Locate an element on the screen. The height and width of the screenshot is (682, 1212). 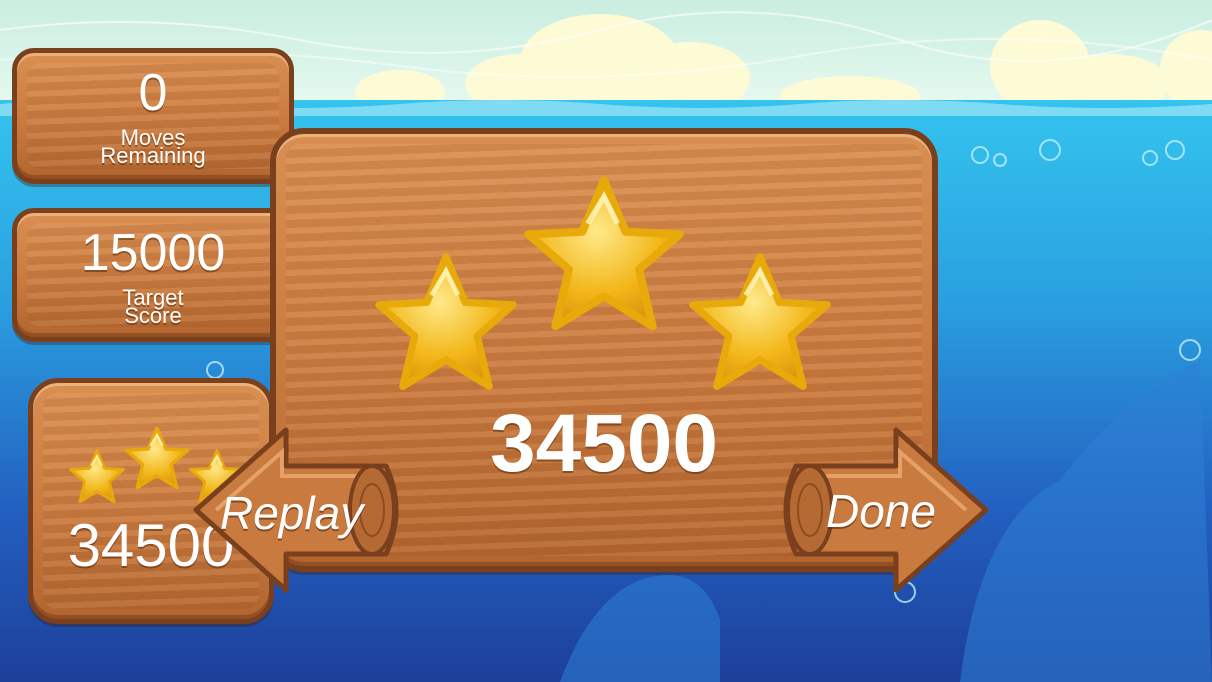
replay-button: Replay is located at coordinates (299, 510).